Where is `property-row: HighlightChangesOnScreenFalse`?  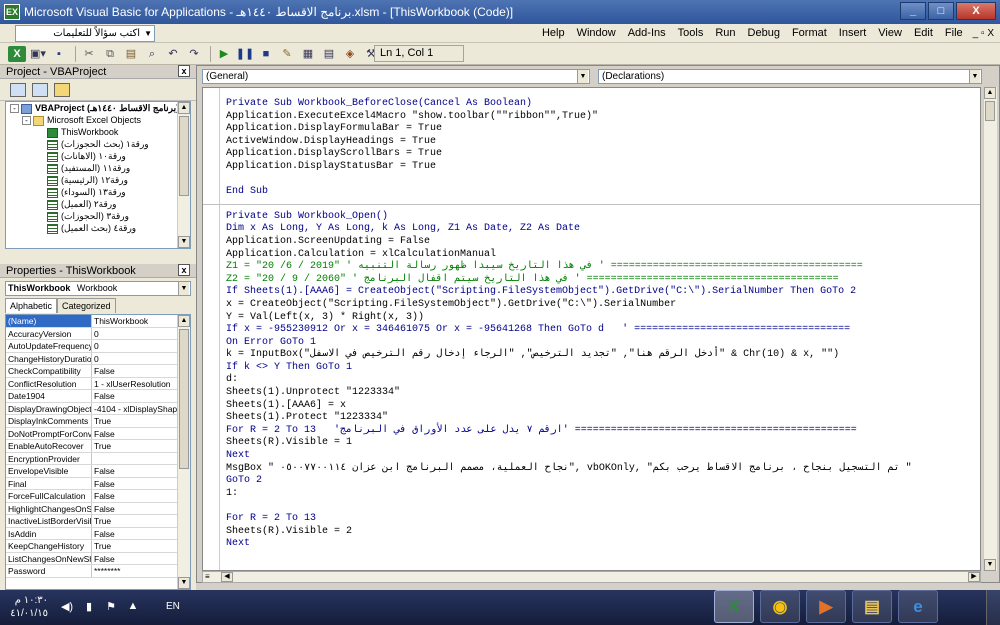 property-row: HighlightChangesOnScreenFalse is located at coordinates (98, 508).